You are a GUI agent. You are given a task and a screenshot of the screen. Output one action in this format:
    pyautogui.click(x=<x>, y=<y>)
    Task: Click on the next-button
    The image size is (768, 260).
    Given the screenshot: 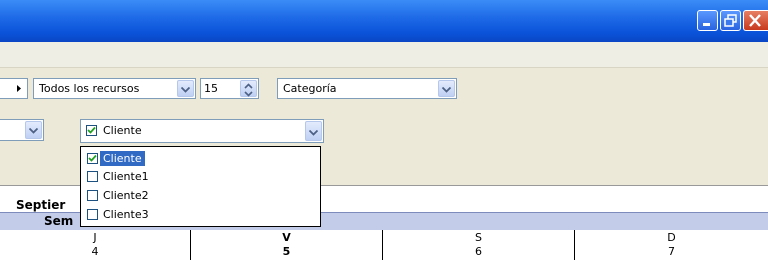 What is the action you would take?
    pyautogui.click(x=14, y=88)
    